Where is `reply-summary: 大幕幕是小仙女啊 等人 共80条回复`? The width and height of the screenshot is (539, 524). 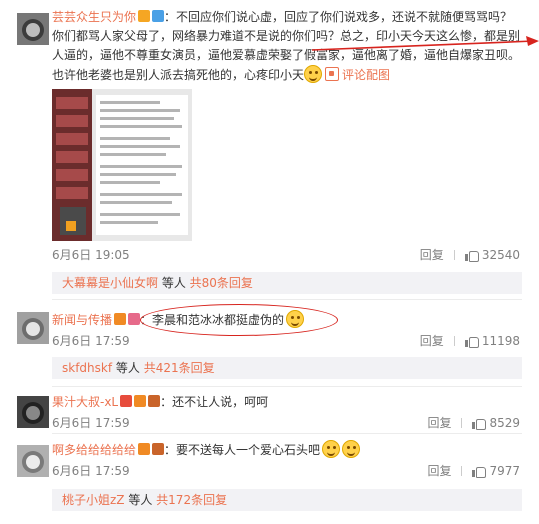
reply-summary: 大幕幕是小仙女啊 等人 共80条回复 is located at coordinates (287, 283).